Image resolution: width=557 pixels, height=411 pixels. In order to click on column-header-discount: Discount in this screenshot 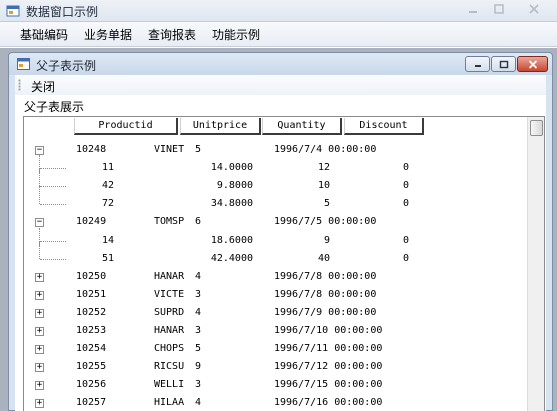, I will do `click(384, 126)`.